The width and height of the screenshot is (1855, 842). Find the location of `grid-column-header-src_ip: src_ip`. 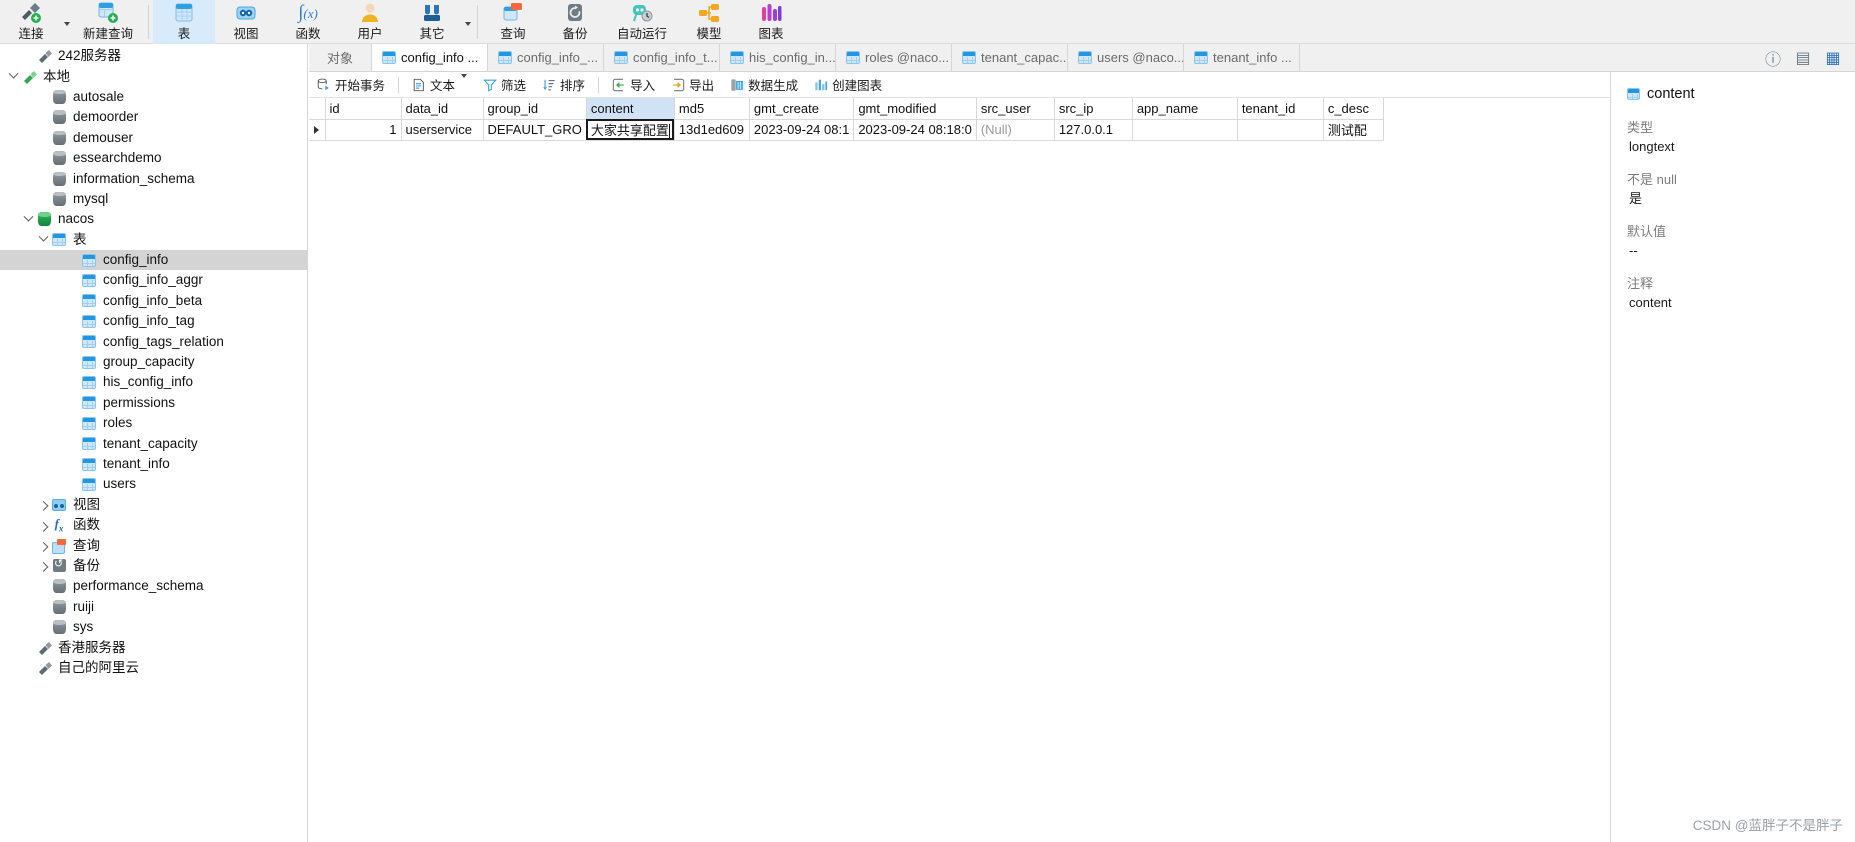

grid-column-header-src_ip: src_ip is located at coordinates (1093, 109).